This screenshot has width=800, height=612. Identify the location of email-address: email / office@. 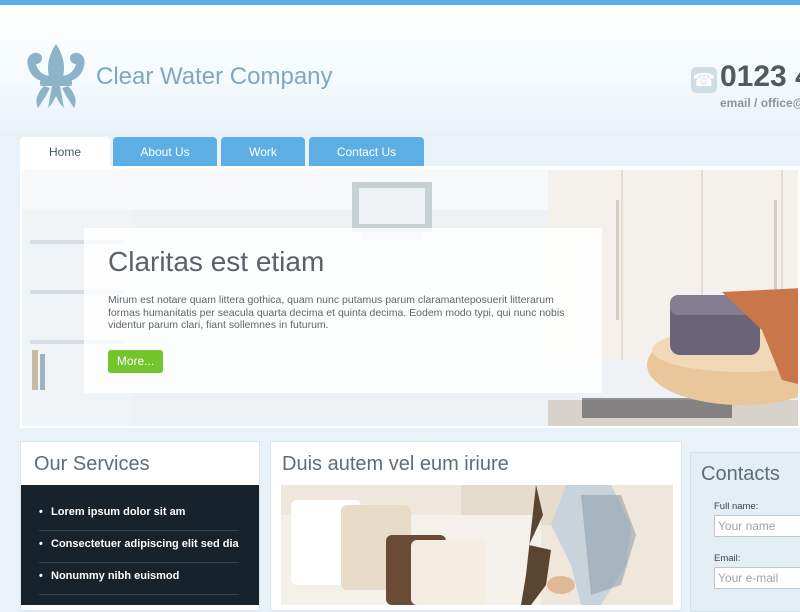
(760, 103).